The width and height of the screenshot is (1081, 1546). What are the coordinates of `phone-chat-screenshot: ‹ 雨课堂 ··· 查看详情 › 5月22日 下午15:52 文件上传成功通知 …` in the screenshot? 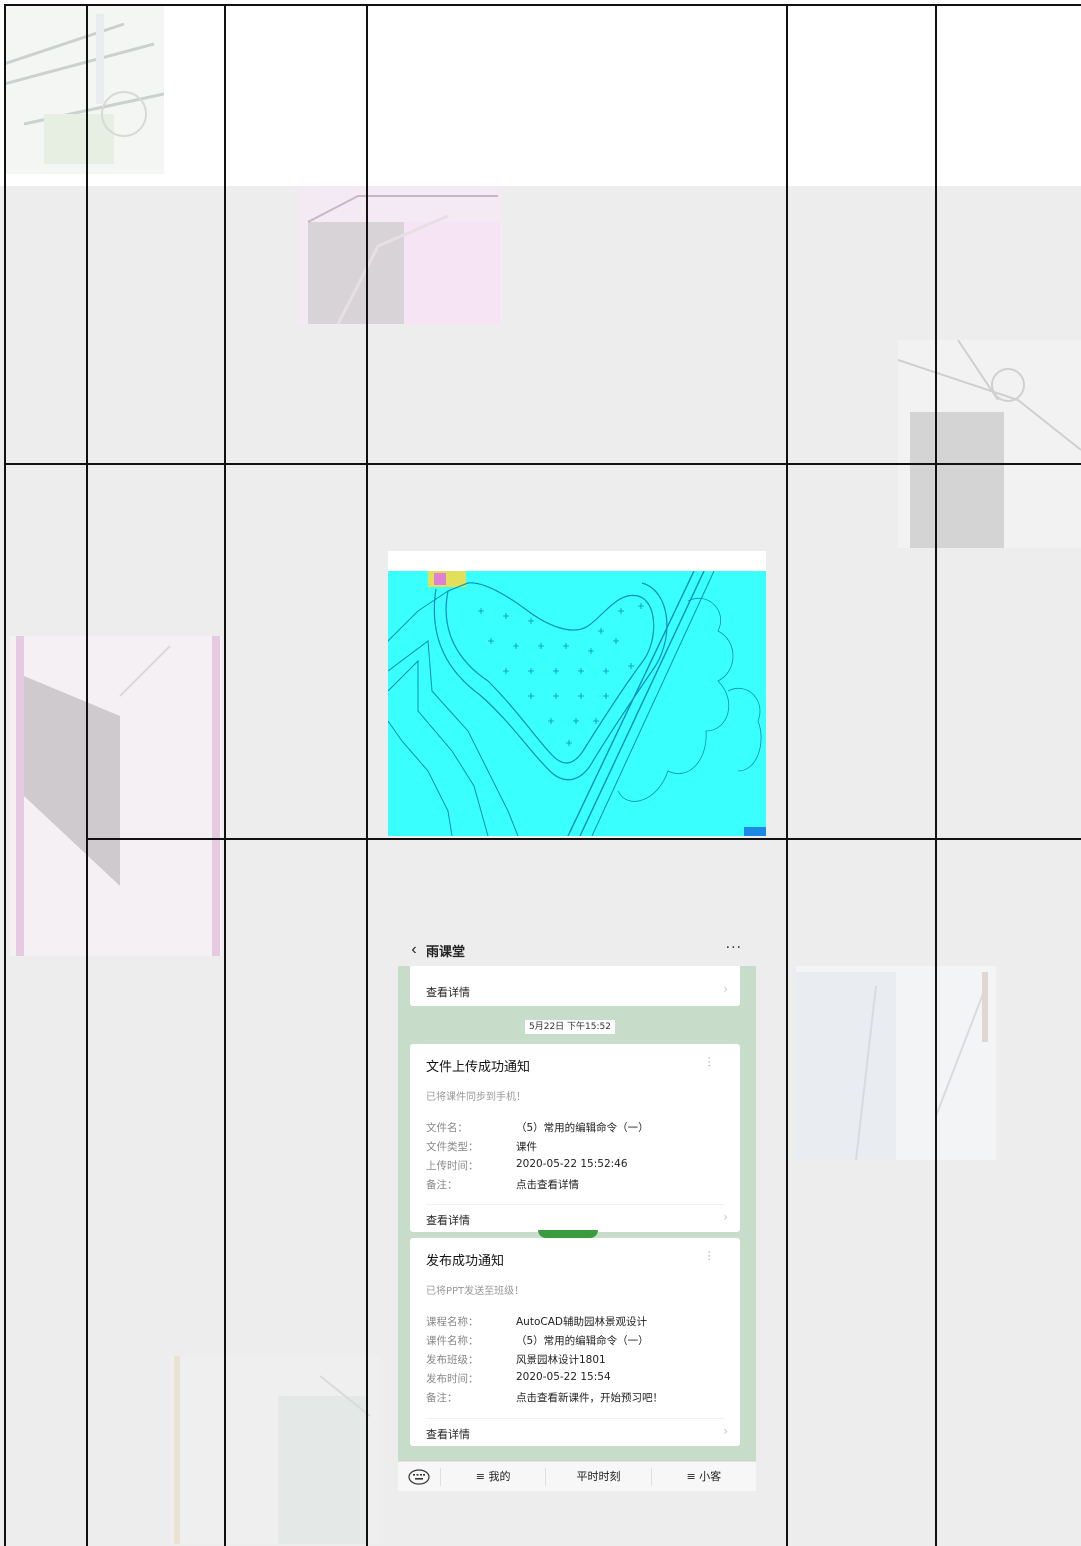 It's located at (577, 1212).